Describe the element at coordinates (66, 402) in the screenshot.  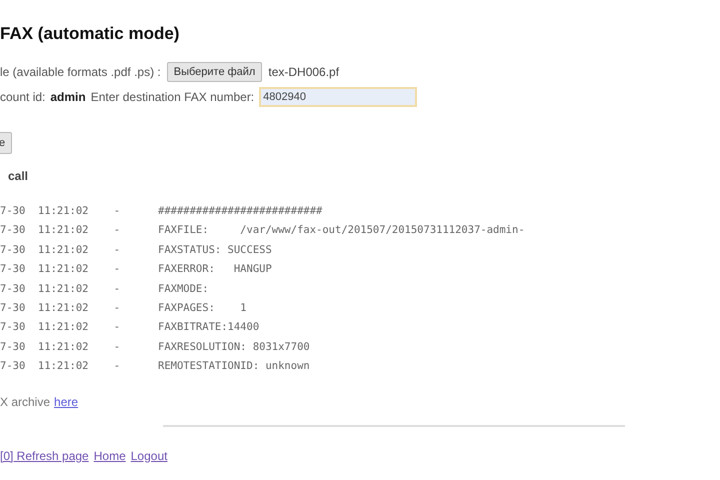
I see `archive-link: here` at that location.